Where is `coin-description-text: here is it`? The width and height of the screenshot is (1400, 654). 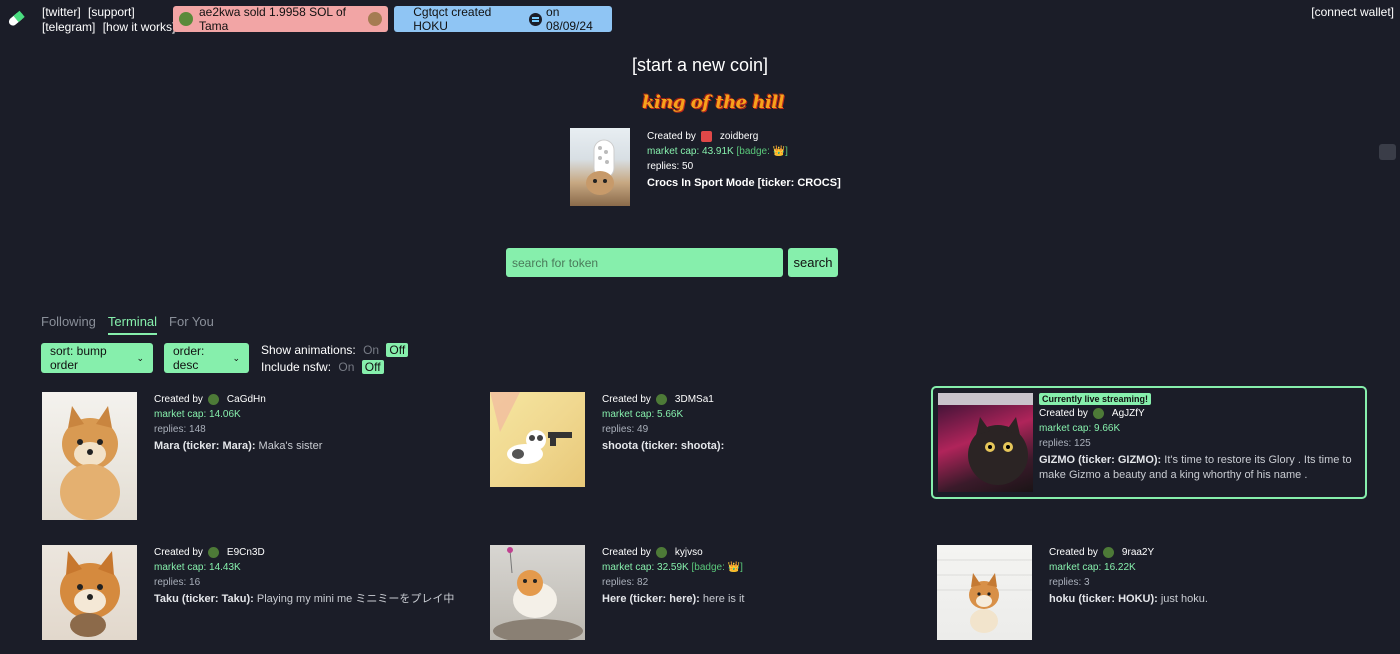
coin-description-text: here is it is located at coordinates (723, 599).